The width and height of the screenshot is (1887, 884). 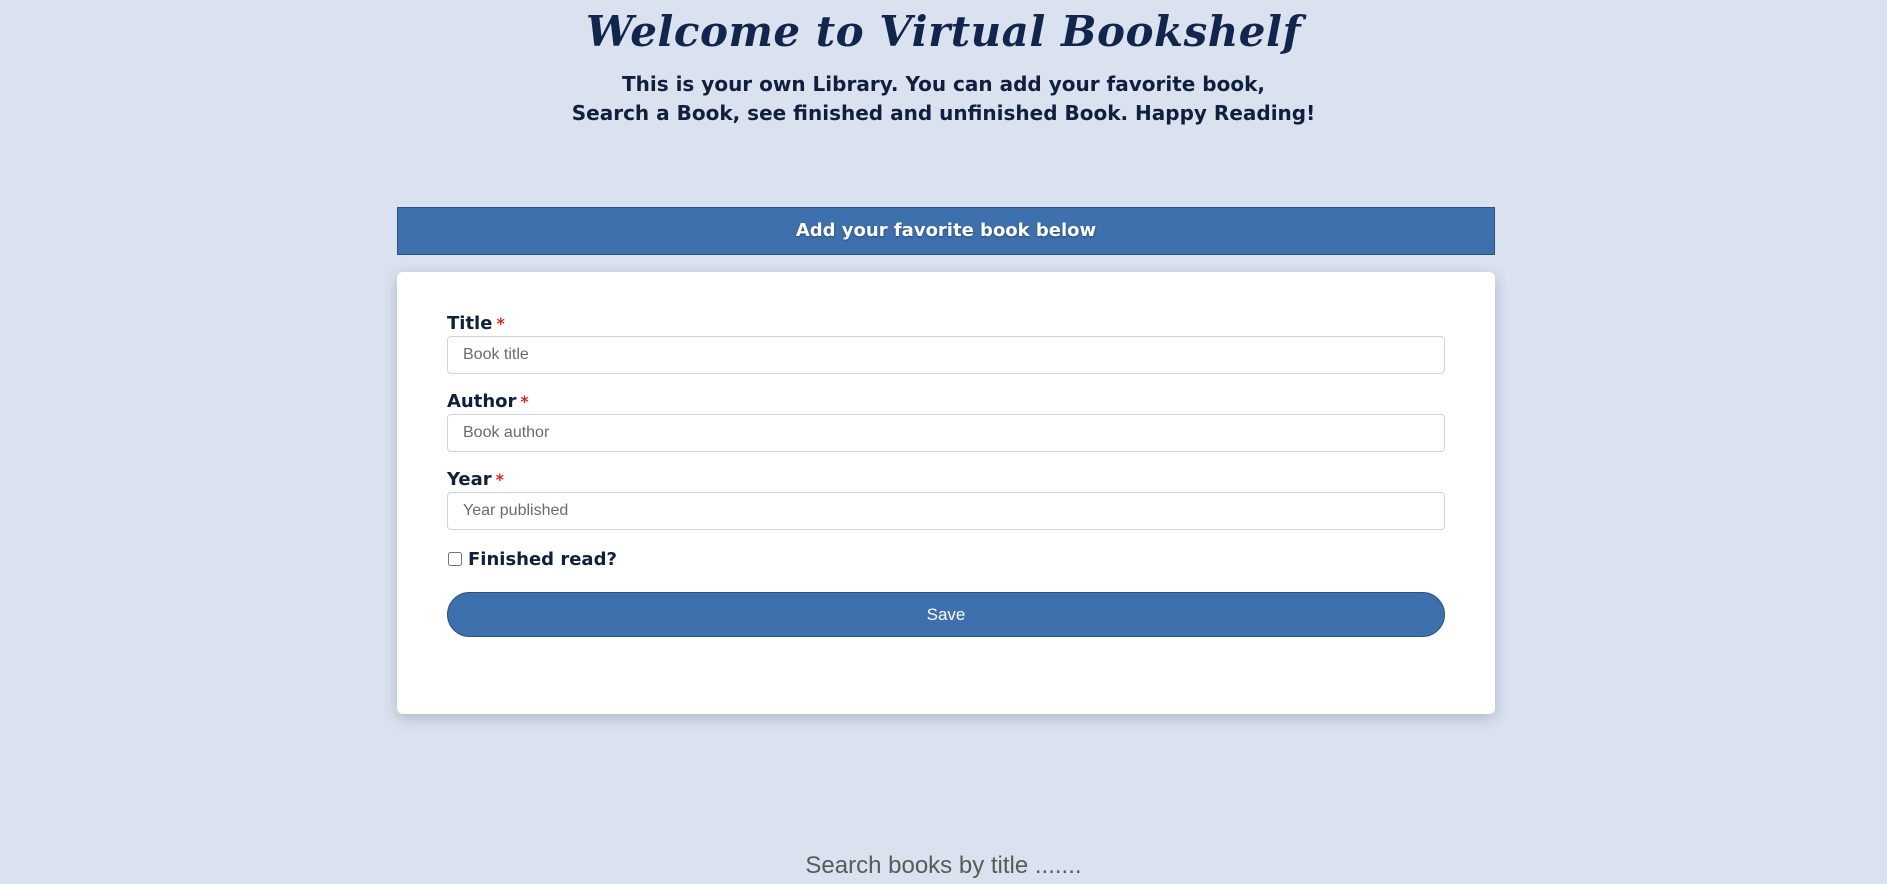 I want to click on search-section, so click(x=943, y=866).